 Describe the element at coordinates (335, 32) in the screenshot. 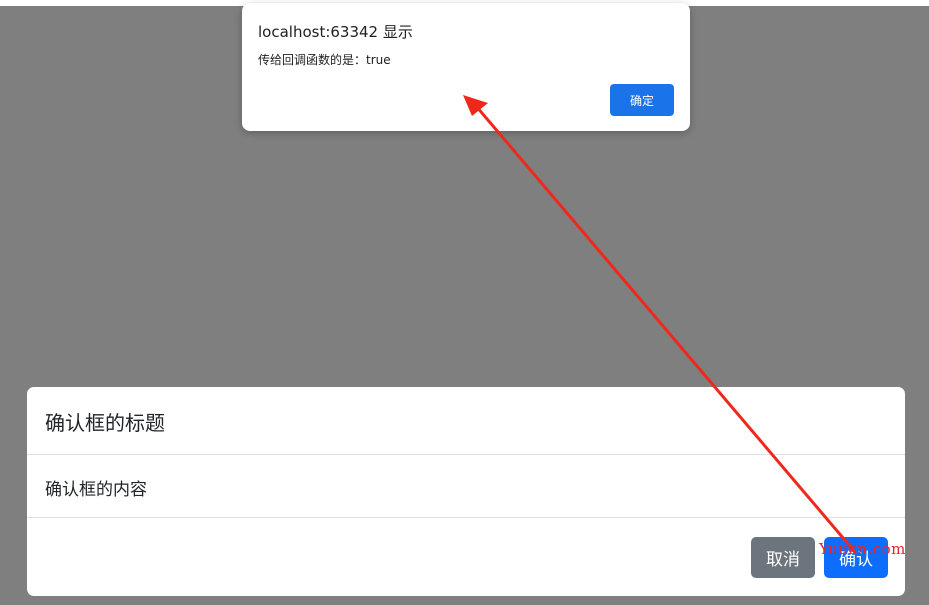

I see `alert-title: localhost:63342 显示` at that location.